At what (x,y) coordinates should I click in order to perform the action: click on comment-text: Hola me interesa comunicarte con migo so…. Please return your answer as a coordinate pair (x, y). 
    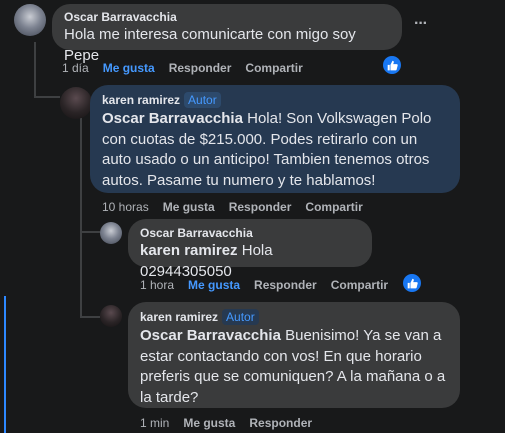
    Looking at the image, I should click on (210, 45).